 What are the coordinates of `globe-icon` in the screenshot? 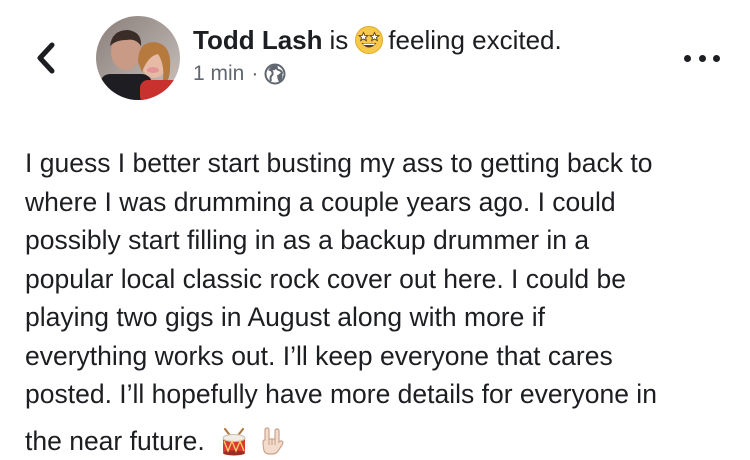 It's located at (275, 74).